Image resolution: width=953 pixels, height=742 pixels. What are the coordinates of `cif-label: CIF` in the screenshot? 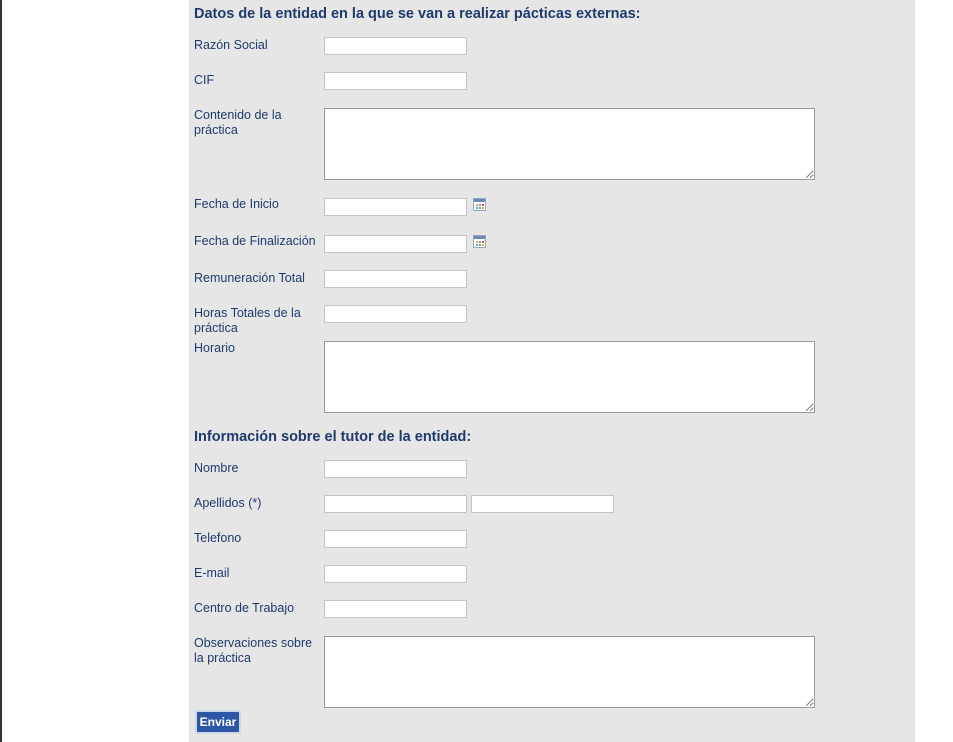 It's located at (204, 80).